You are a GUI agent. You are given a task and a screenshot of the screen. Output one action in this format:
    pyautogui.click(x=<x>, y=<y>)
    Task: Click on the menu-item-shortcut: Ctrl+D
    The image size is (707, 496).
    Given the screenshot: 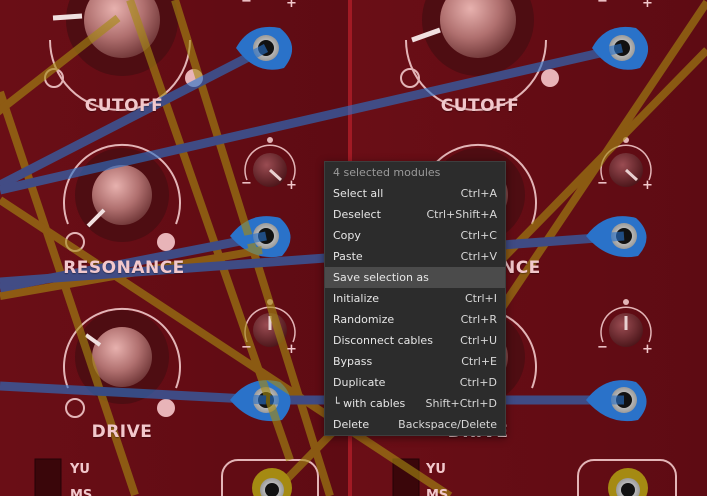 What is the action you would take?
    pyautogui.click(x=478, y=382)
    